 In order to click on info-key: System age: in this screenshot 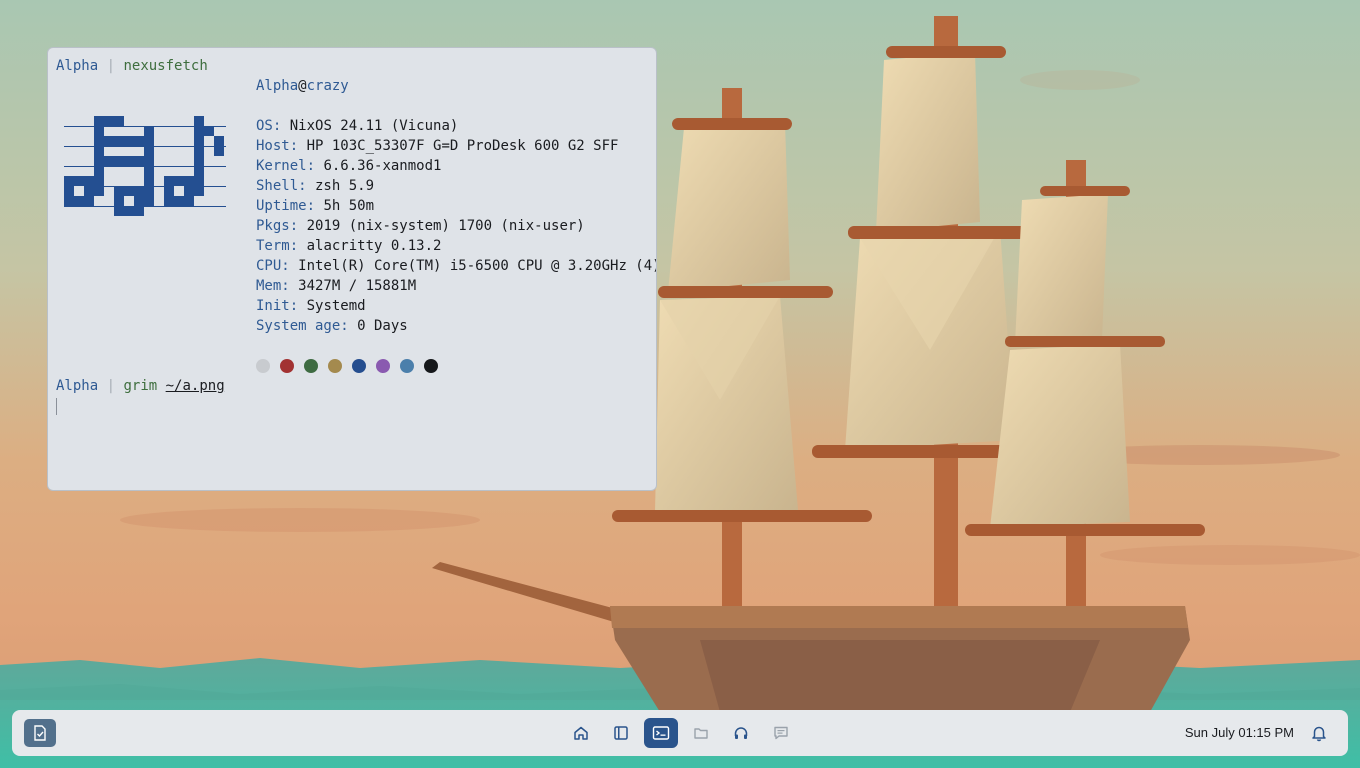, I will do `click(302, 326)`.